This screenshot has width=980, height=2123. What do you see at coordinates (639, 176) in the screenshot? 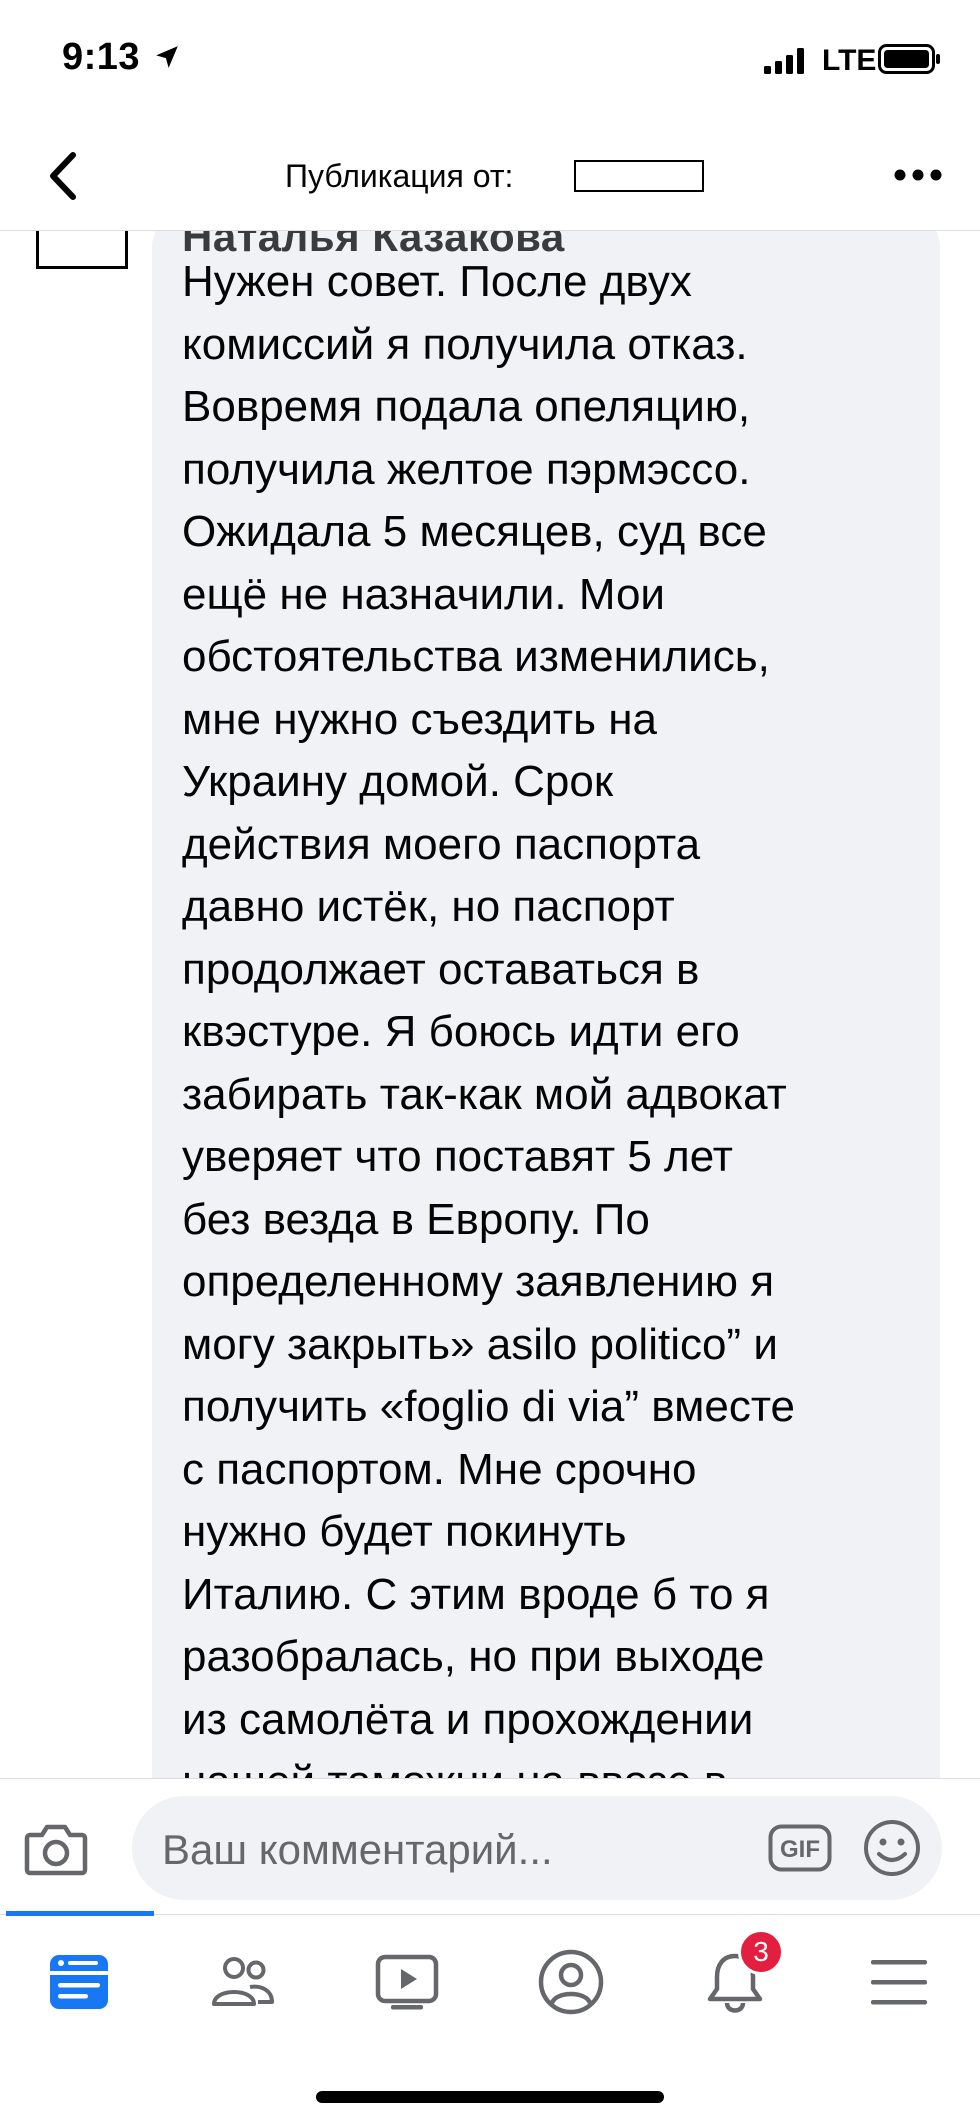
I see `redacted-author-name` at bounding box center [639, 176].